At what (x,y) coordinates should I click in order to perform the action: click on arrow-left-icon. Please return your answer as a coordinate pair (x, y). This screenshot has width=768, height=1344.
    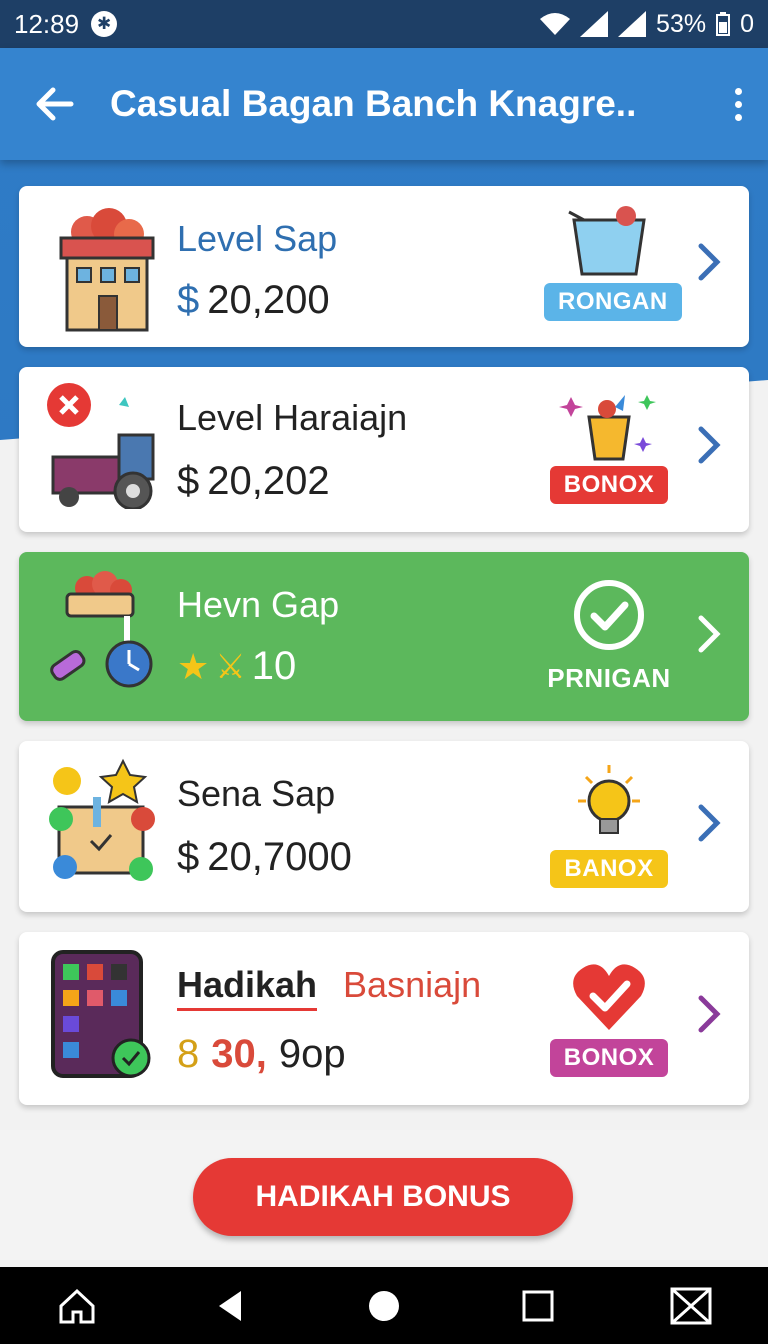
    Looking at the image, I should click on (55, 104).